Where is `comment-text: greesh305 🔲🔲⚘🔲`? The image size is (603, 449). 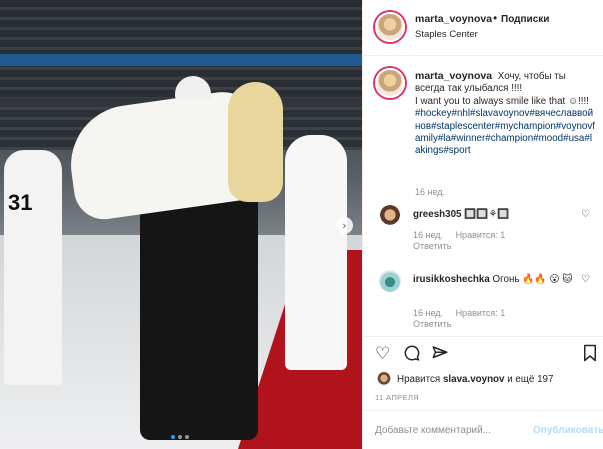 comment-text: greesh305 🔲🔲⚘🔲 is located at coordinates (498, 215).